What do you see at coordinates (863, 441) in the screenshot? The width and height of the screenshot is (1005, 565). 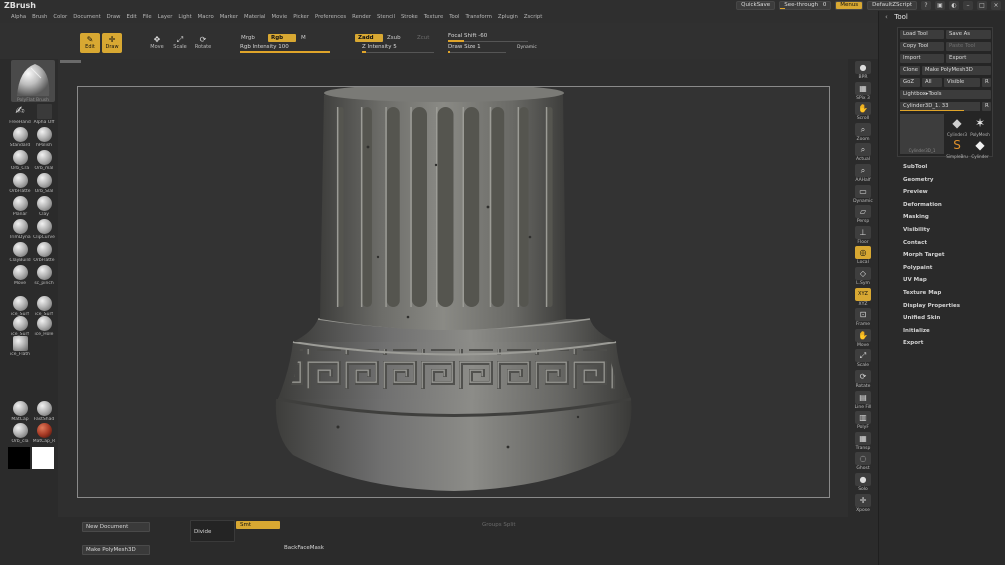 I see `shelf-transp: ▦ Transp` at bounding box center [863, 441].